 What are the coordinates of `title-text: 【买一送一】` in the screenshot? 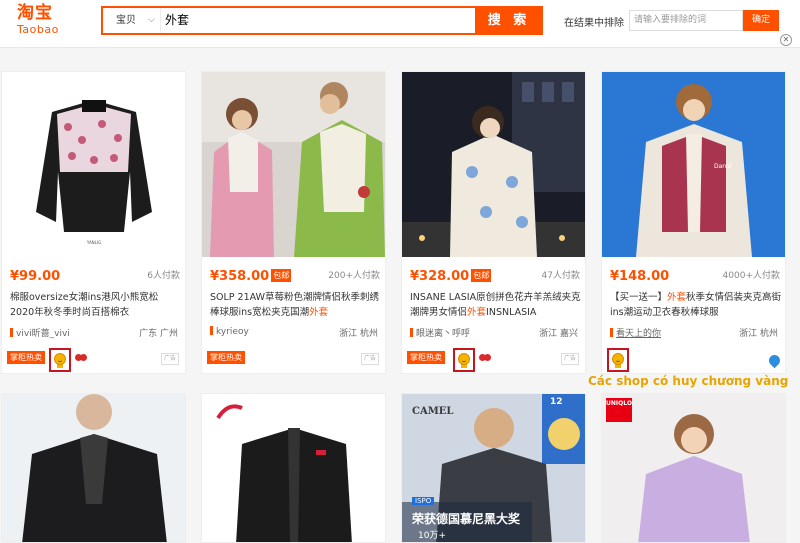 It's located at (639, 297).